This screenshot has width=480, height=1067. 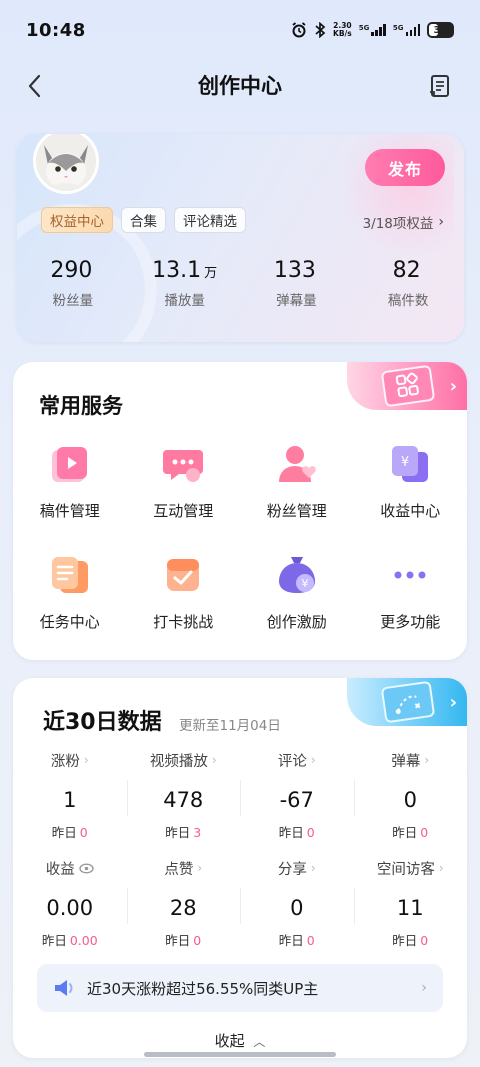 I want to click on avatar, so click(x=66, y=164).